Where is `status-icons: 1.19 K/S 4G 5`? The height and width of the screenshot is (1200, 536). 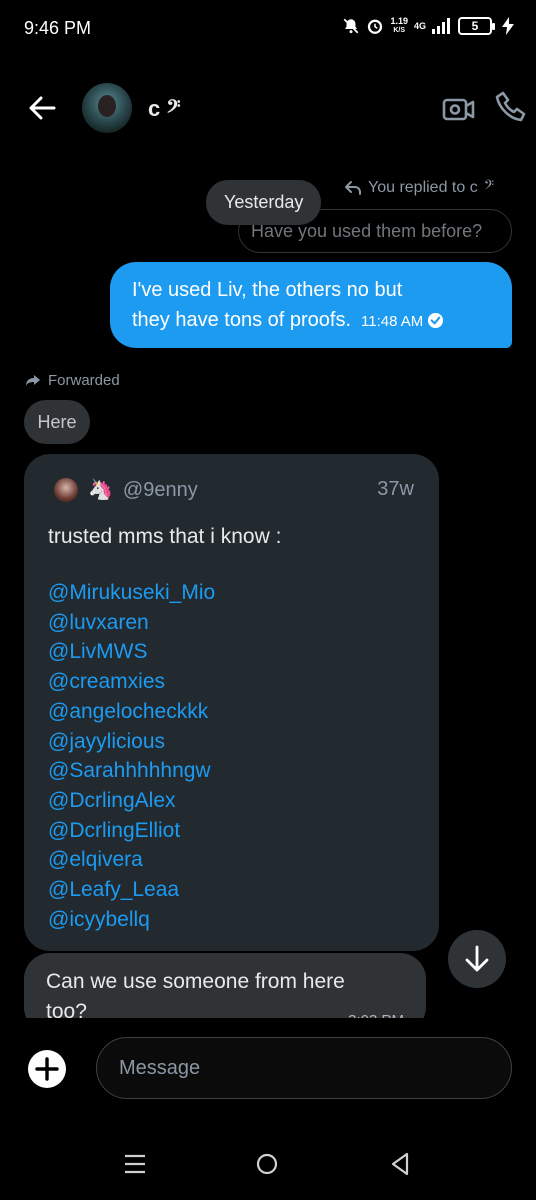 status-icons: 1.19 K/S 4G 5 is located at coordinates (428, 26).